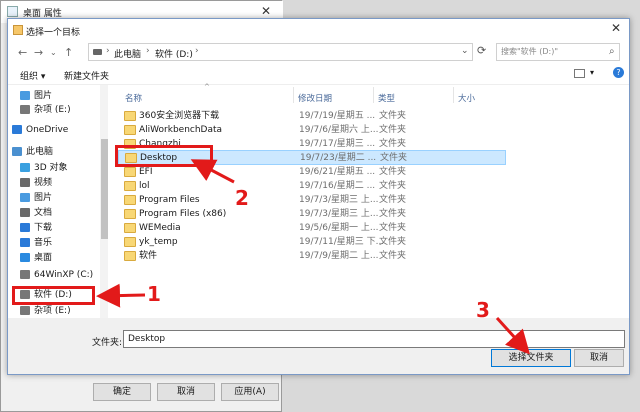  What do you see at coordinates (242, 198) in the screenshot?
I see `annotation-label-2: 2` at bounding box center [242, 198].